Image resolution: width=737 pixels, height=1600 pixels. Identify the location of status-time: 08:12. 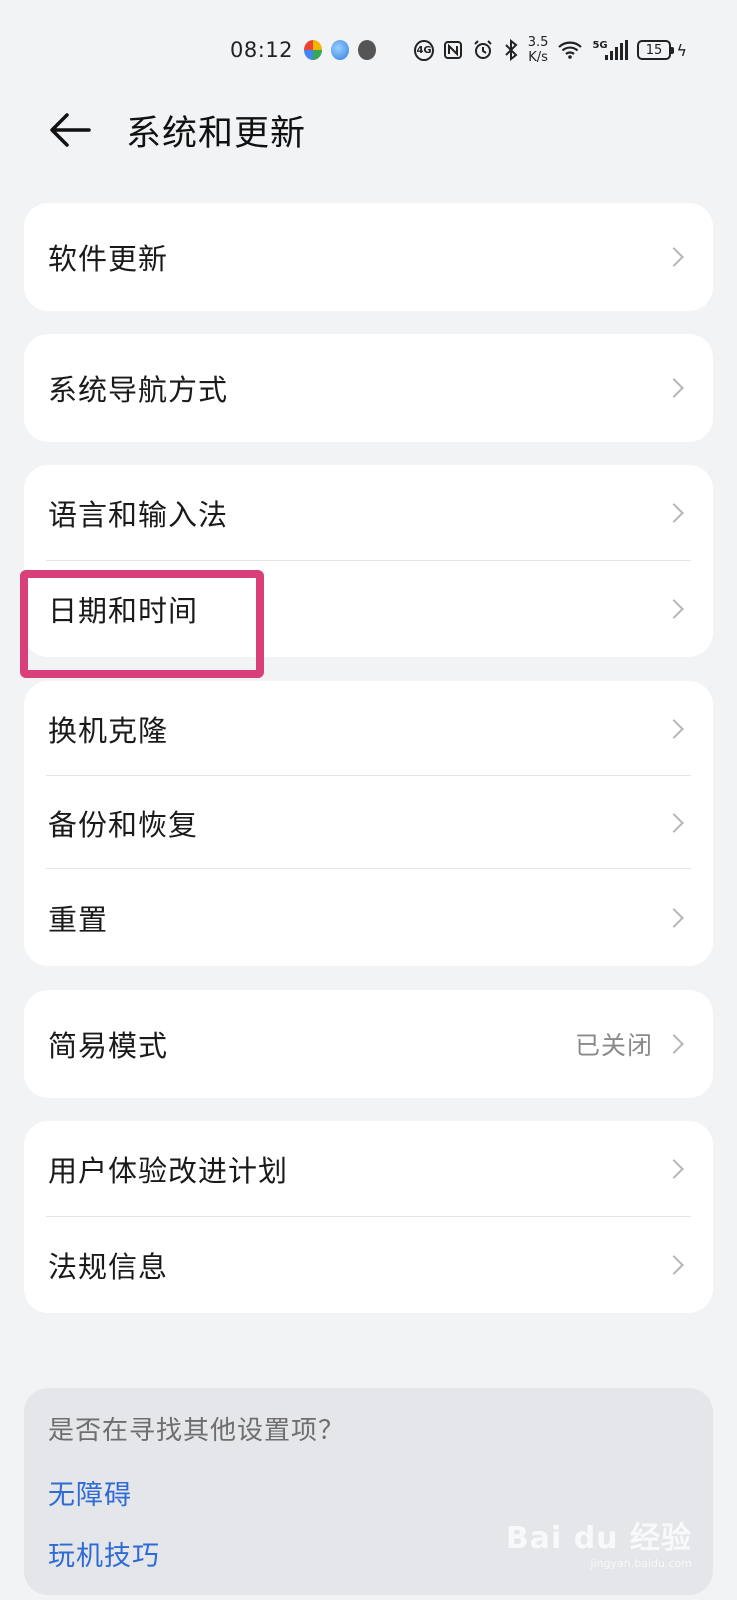
(262, 50).